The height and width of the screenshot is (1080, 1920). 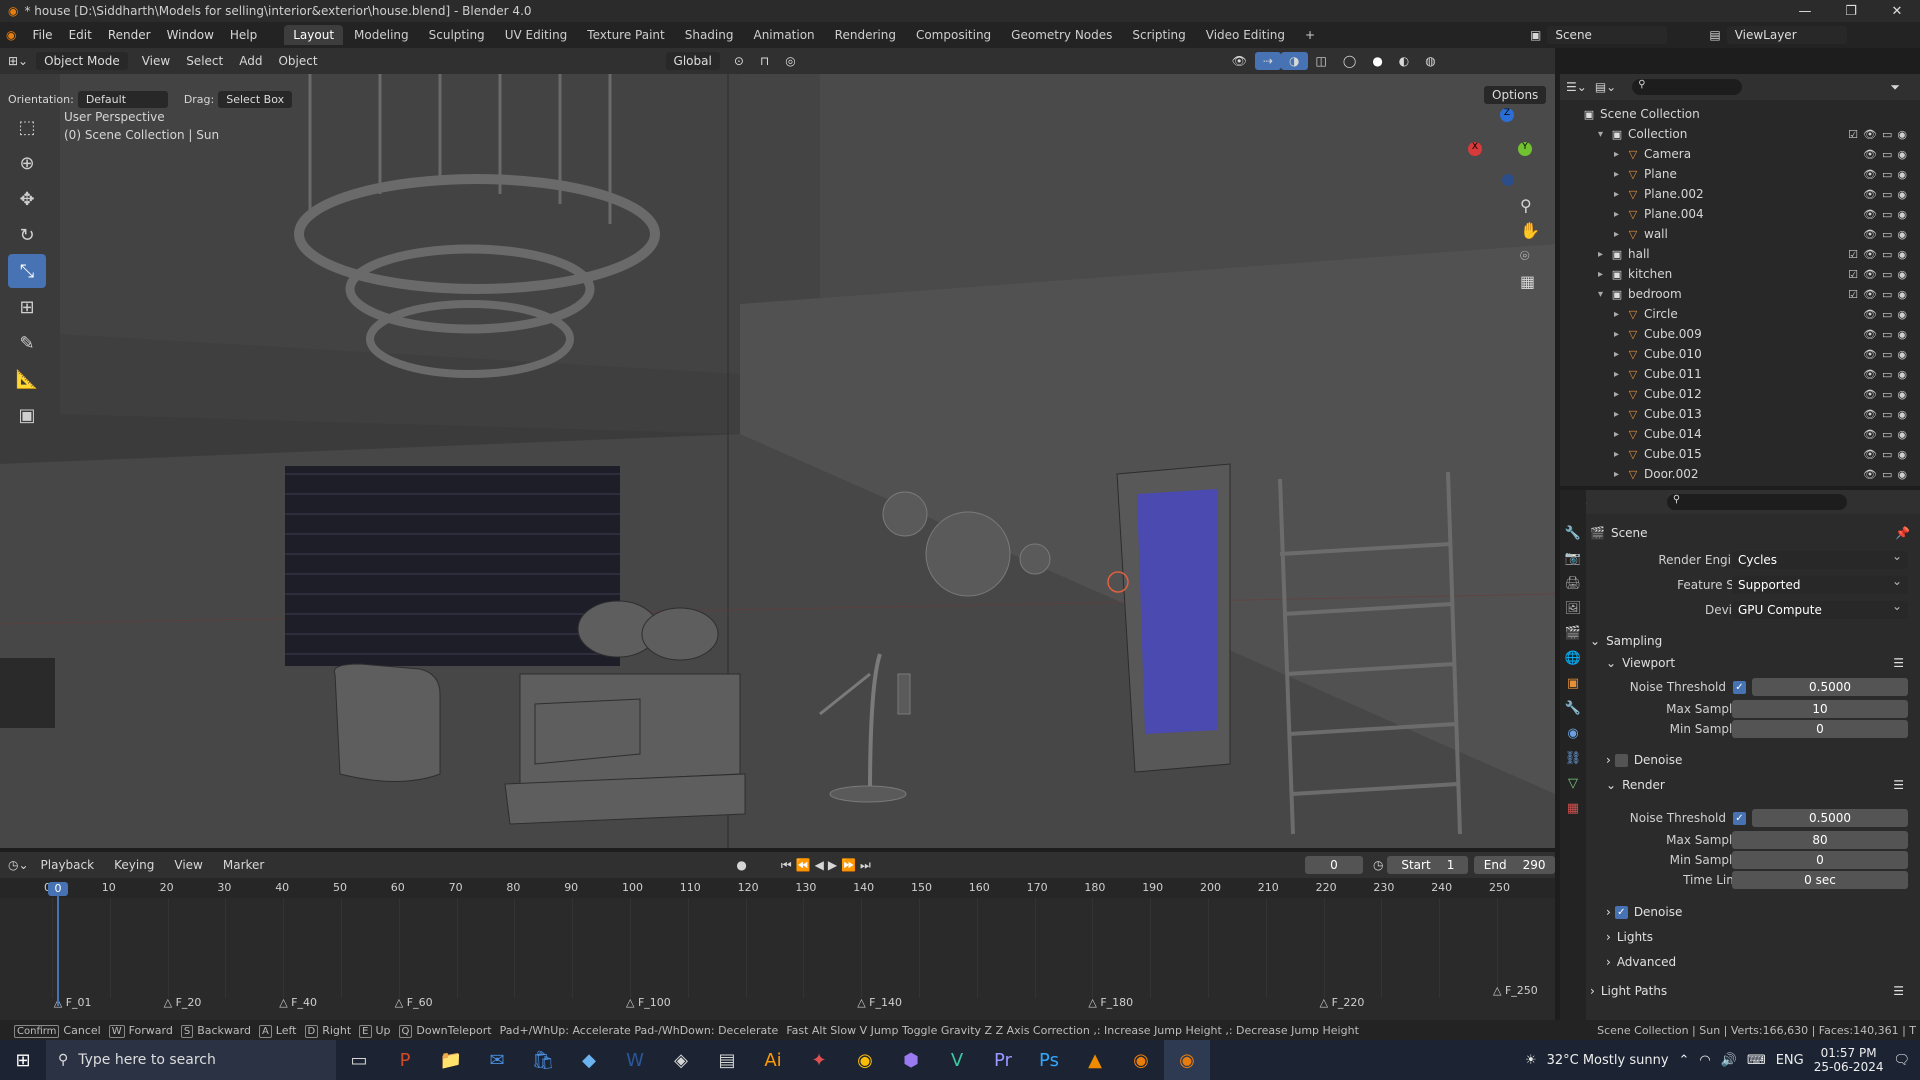 What do you see at coordinates (1740, 214) in the screenshot?
I see `outliner-row: ▸ ▽ Plane.004 👁▭◉` at bounding box center [1740, 214].